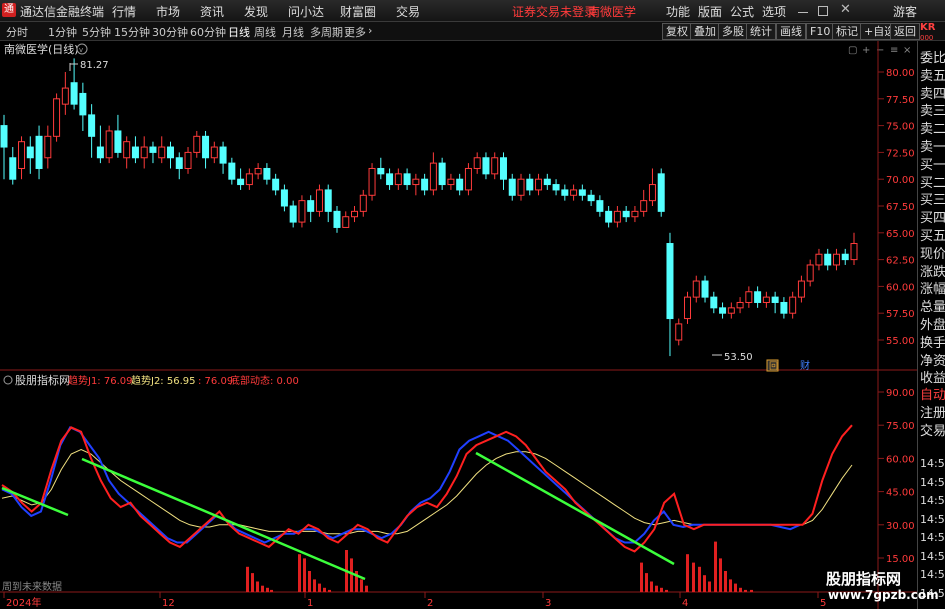 This screenshot has height=609, width=945. What do you see at coordinates (358, 11) in the screenshot?
I see `menu-caifuquan: 财富圈` at bounding box center [358, 11].